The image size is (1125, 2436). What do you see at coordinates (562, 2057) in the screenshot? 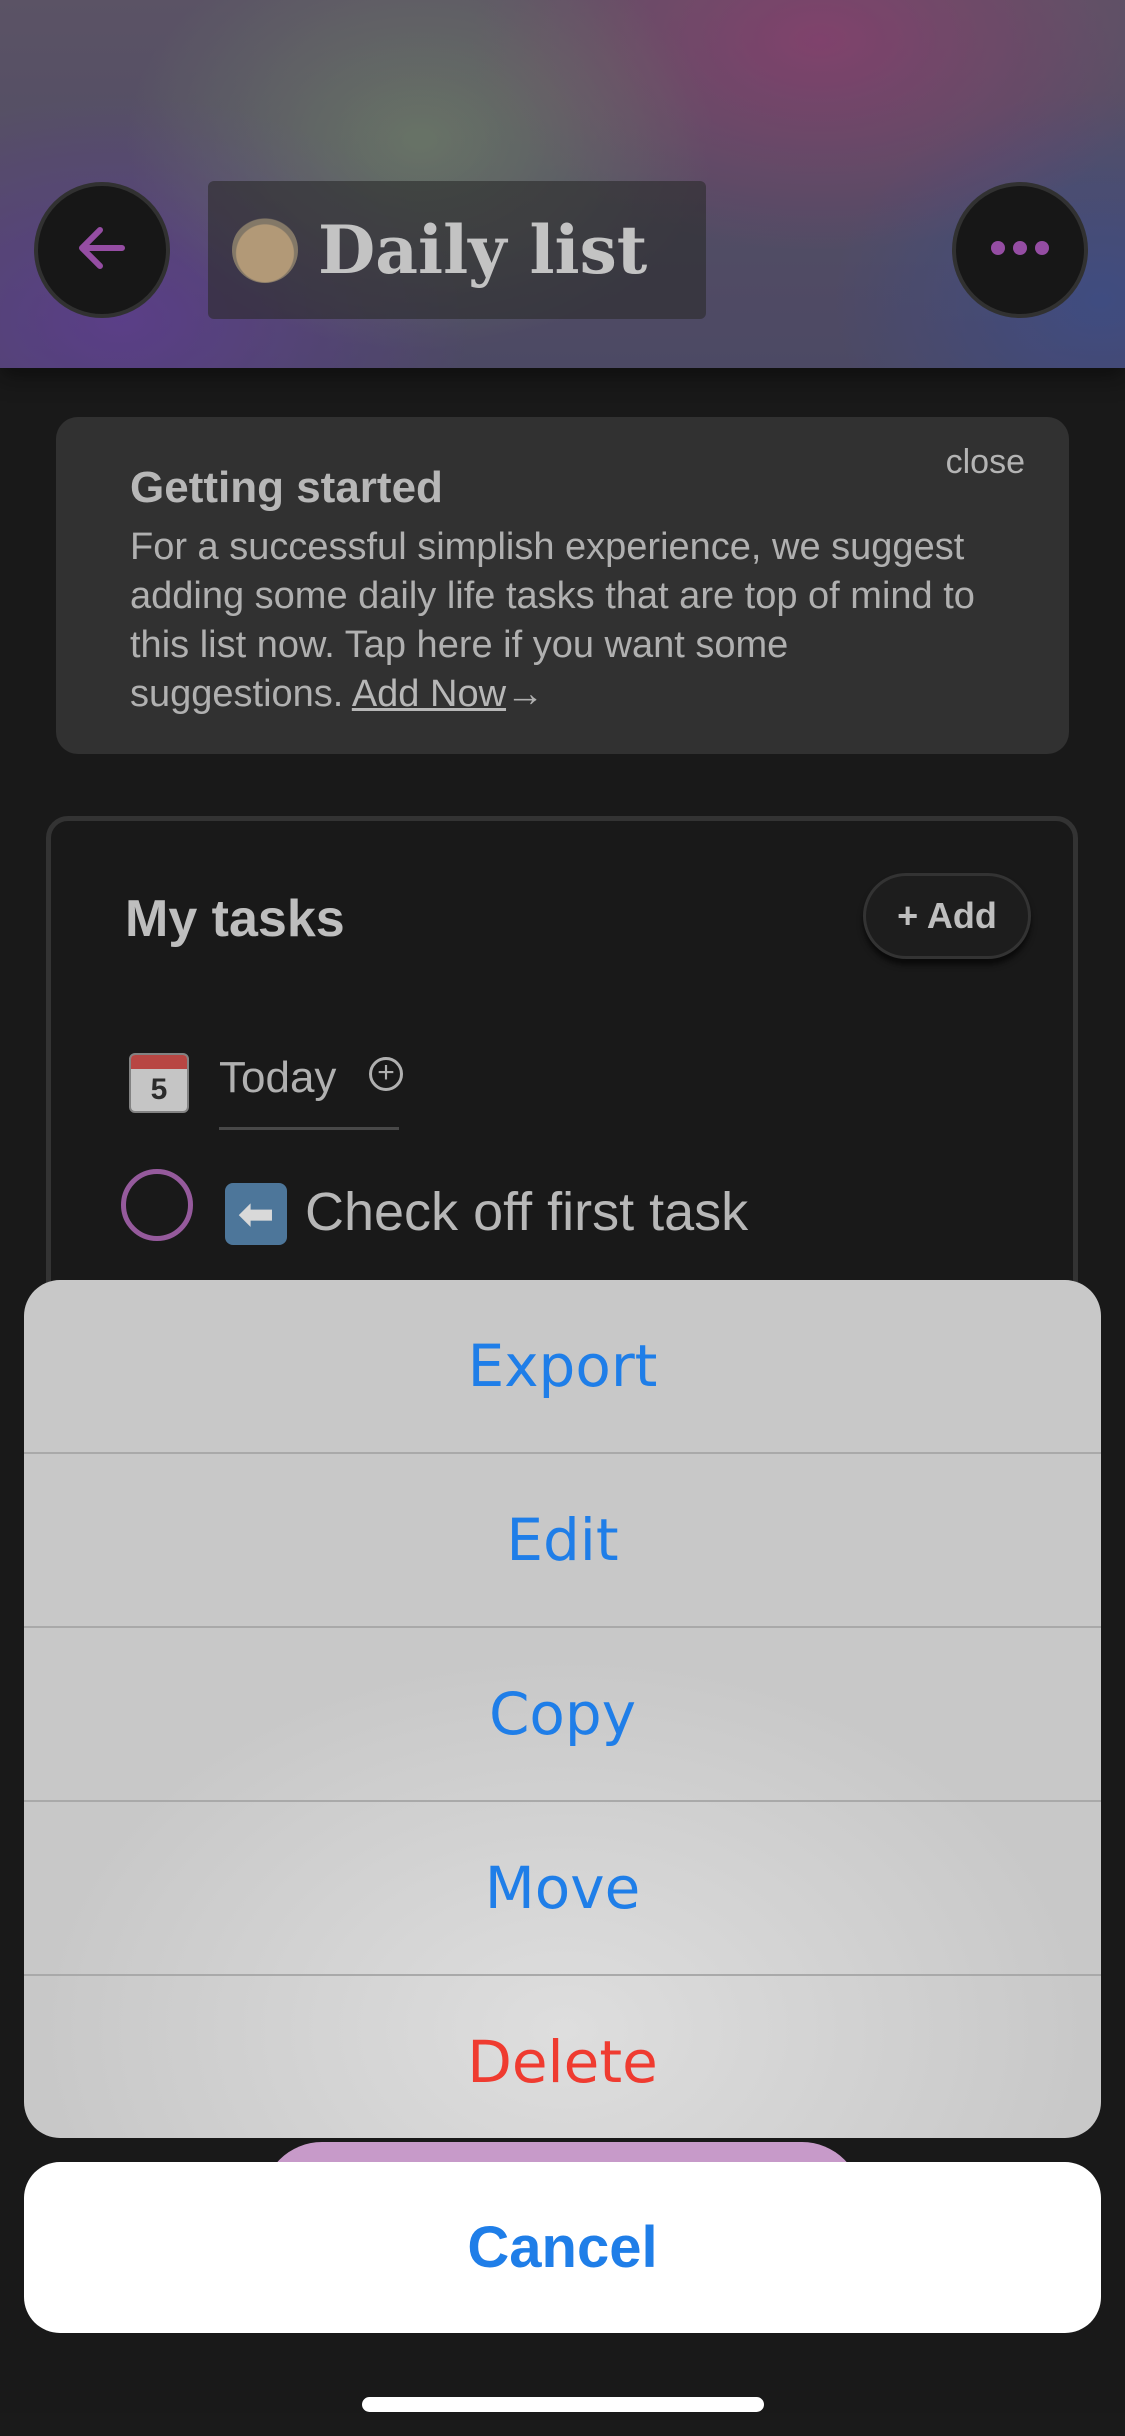
I see `delete-option: Delete` at bounding box center [562, 2057].